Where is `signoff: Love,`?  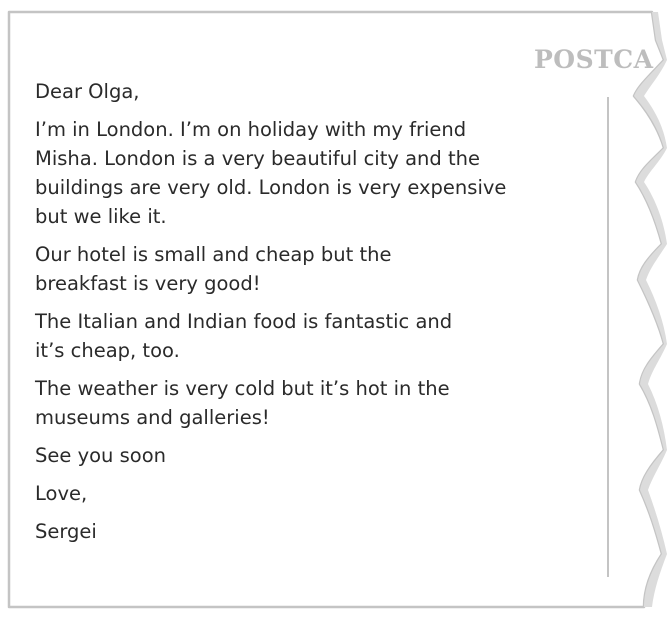
signoff: Love, is located at coordinates (61, 493).